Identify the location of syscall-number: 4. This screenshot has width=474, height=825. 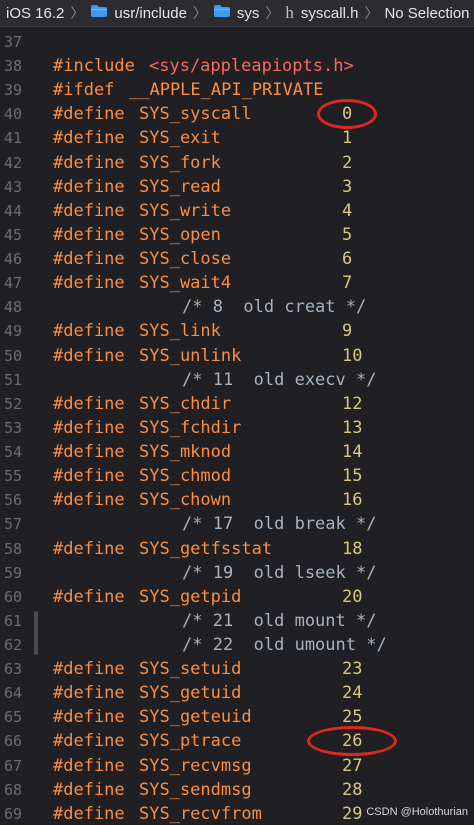
(347, 210).